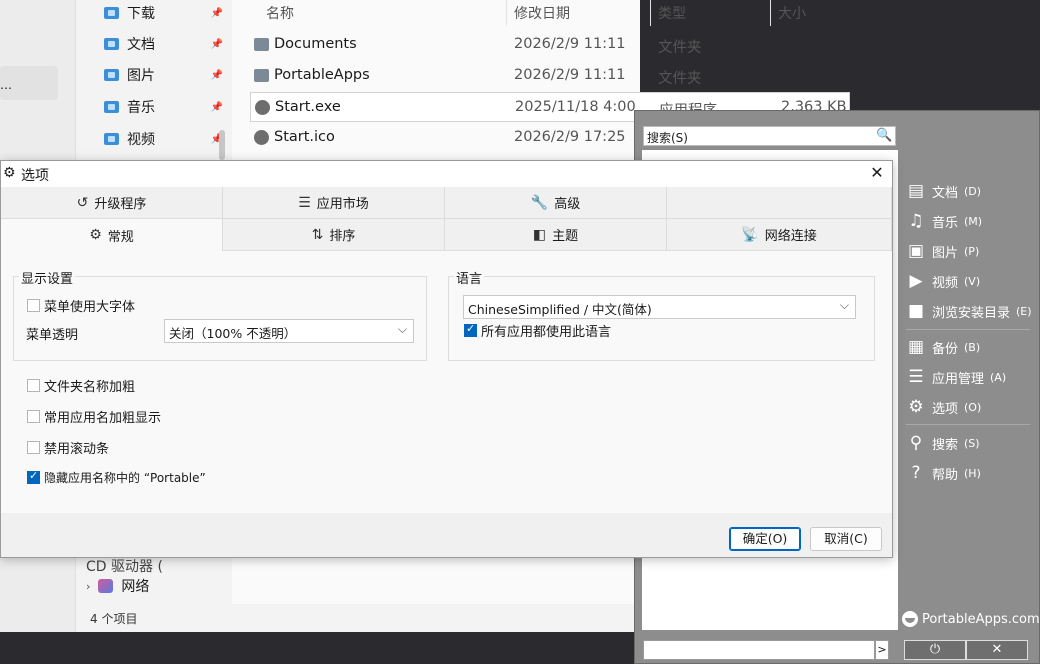 The width and height of the screenshot is (1040, 664). Describe the element at coordinates (106, 586) in the screenshot. I see `network-icon` at that location.